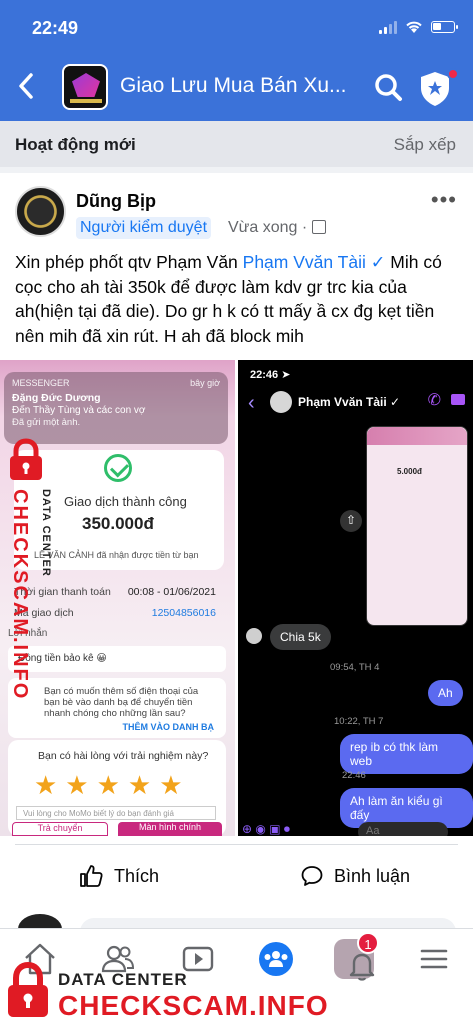 The height and width of the screenshot is (1024, 473). I want to click on comment-button: Bình luận, so click(355, 876).